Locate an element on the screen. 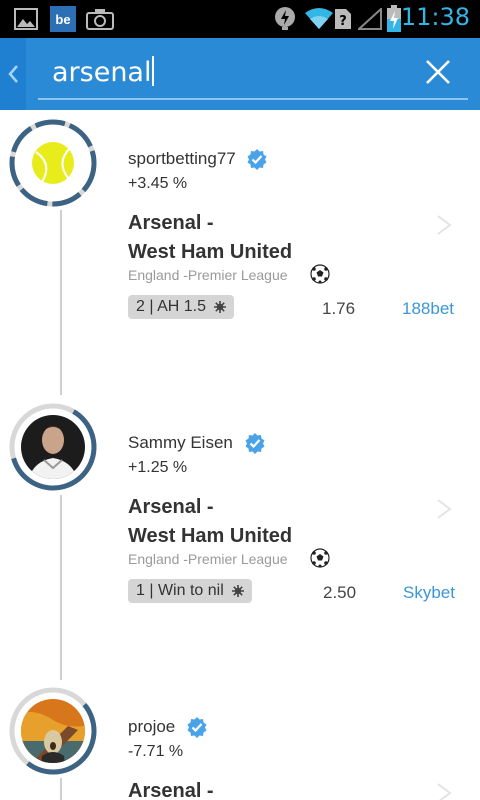 Image resolution: width=480 pixels, height=800 pixels. tipster-row: sportbetting77 is located at coordinates (198, 159).